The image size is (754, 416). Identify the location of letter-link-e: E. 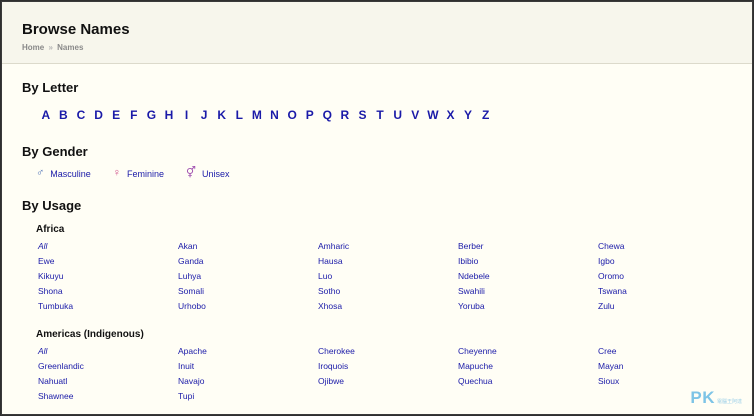
(116, 115).